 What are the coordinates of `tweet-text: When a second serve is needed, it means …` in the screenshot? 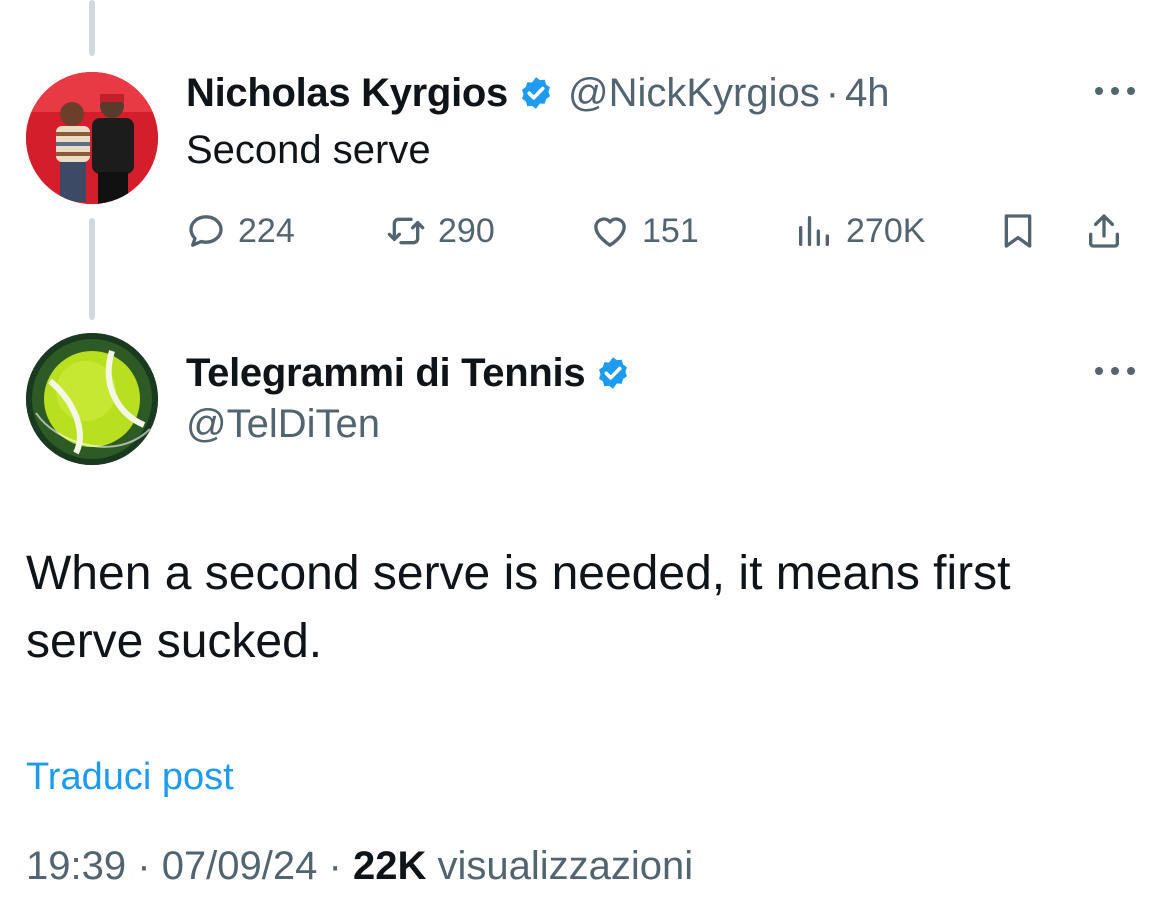 It's located at (518, 607).